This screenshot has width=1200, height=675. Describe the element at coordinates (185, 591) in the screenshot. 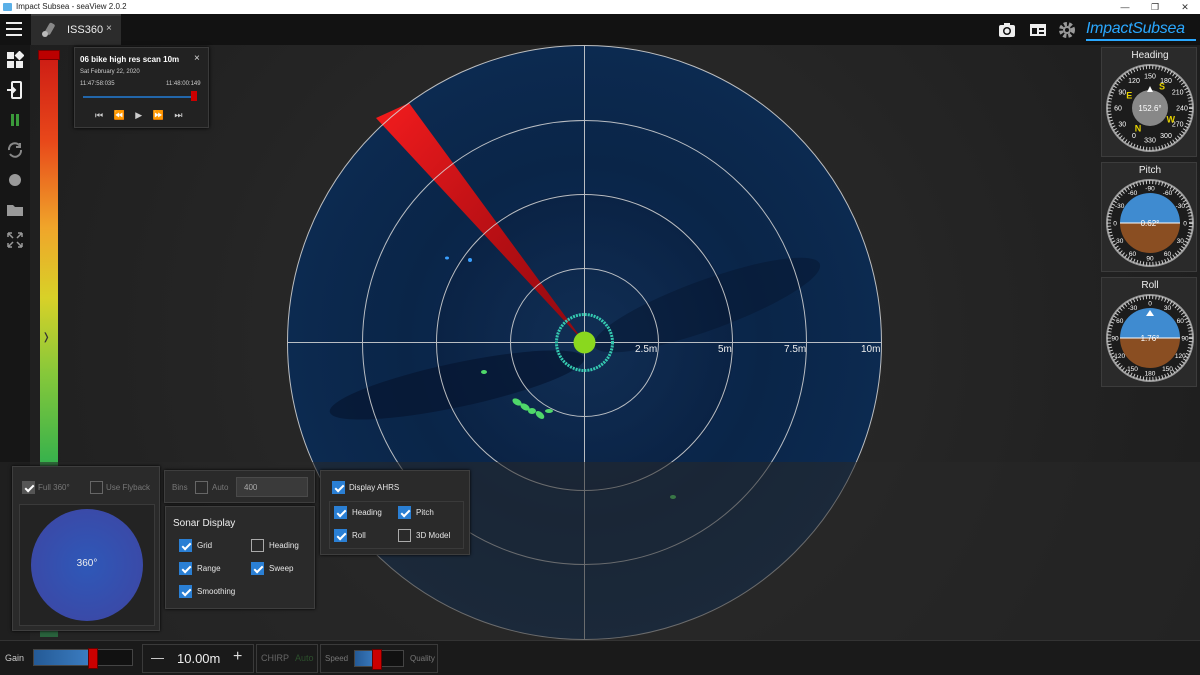

I see `smoothing-checkbox` at that location.